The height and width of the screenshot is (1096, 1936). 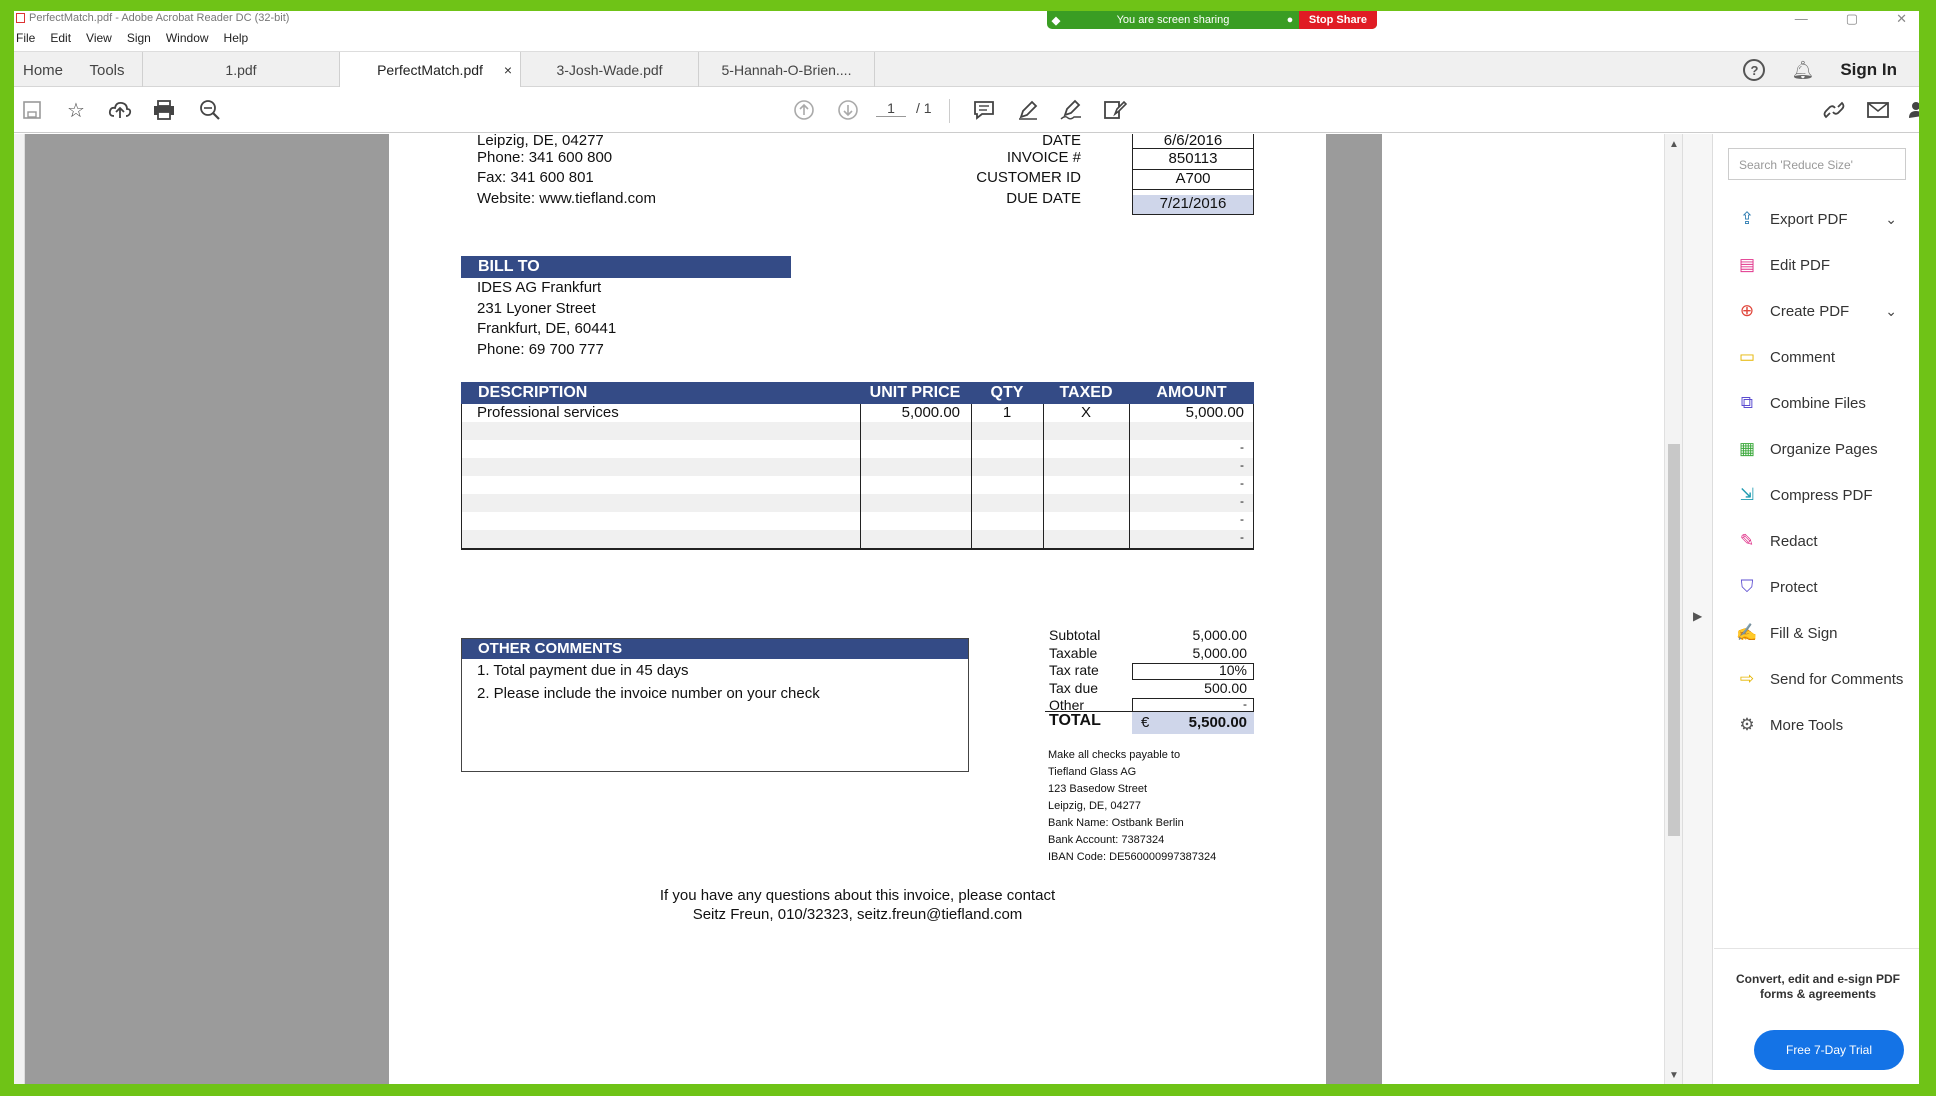 What do you see at coordinates (76, 110) in the screenshot?
I see `bookmark-star-icon: ☆` at bounding box center [76, 110].